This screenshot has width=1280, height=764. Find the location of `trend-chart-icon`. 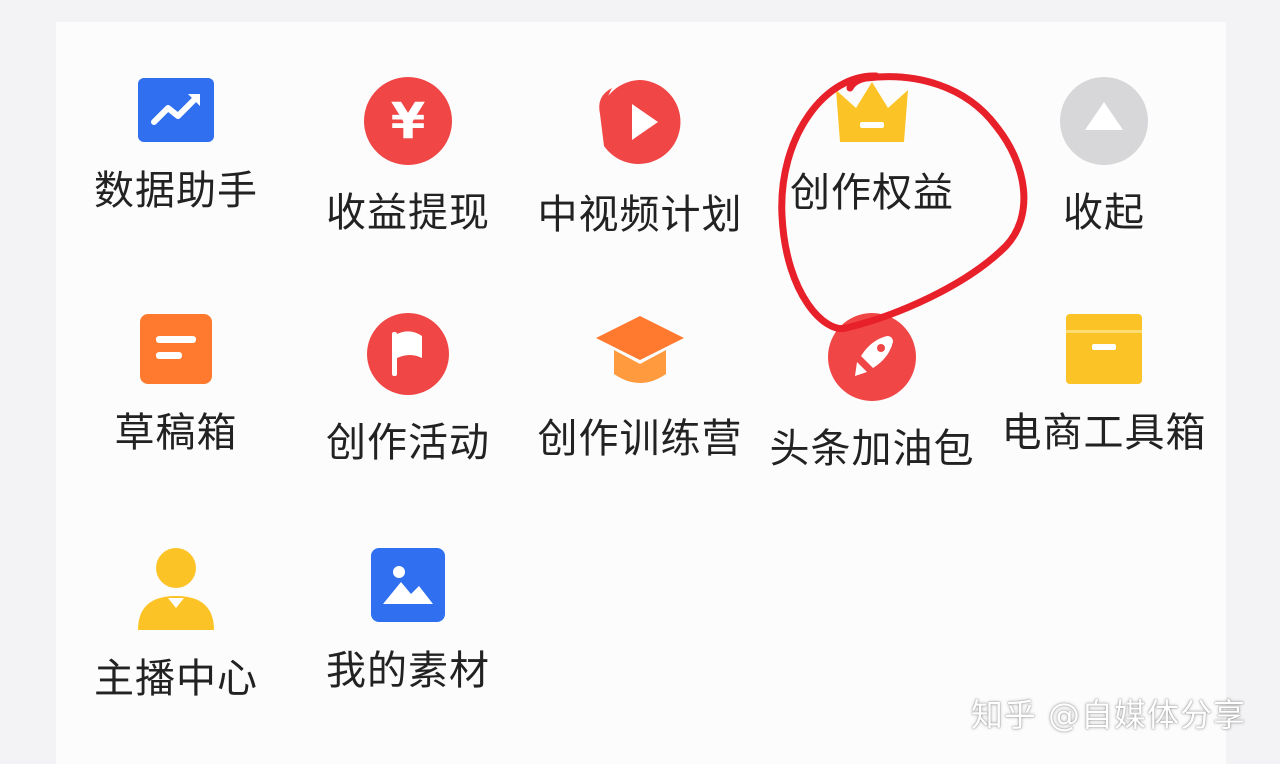

trend-chart-icon is located at coordinates (176, 110).